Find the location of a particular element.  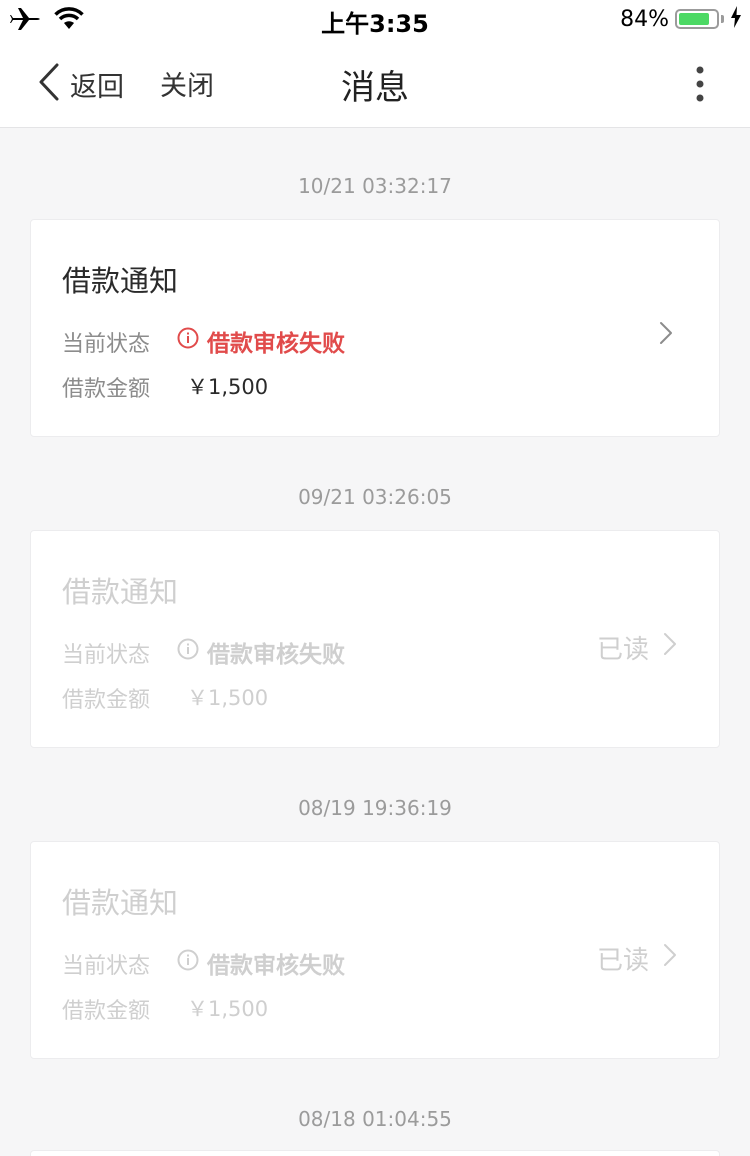

message-timestamp: 09/21 03:26:05 is located at coordinates (375, 497).